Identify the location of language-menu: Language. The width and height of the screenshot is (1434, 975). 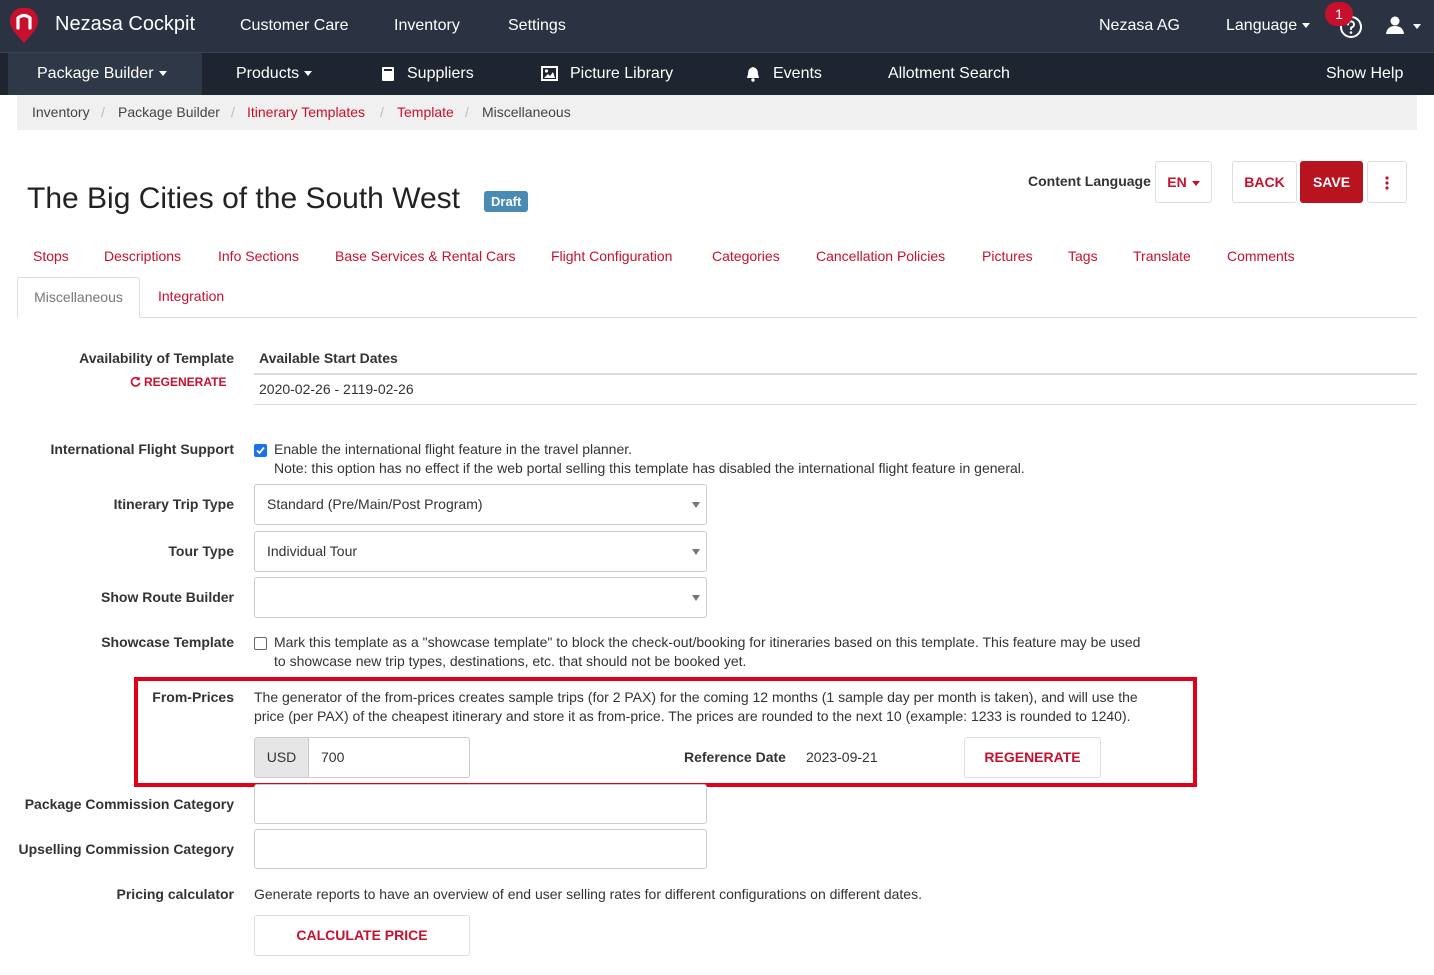
(1268, 26).